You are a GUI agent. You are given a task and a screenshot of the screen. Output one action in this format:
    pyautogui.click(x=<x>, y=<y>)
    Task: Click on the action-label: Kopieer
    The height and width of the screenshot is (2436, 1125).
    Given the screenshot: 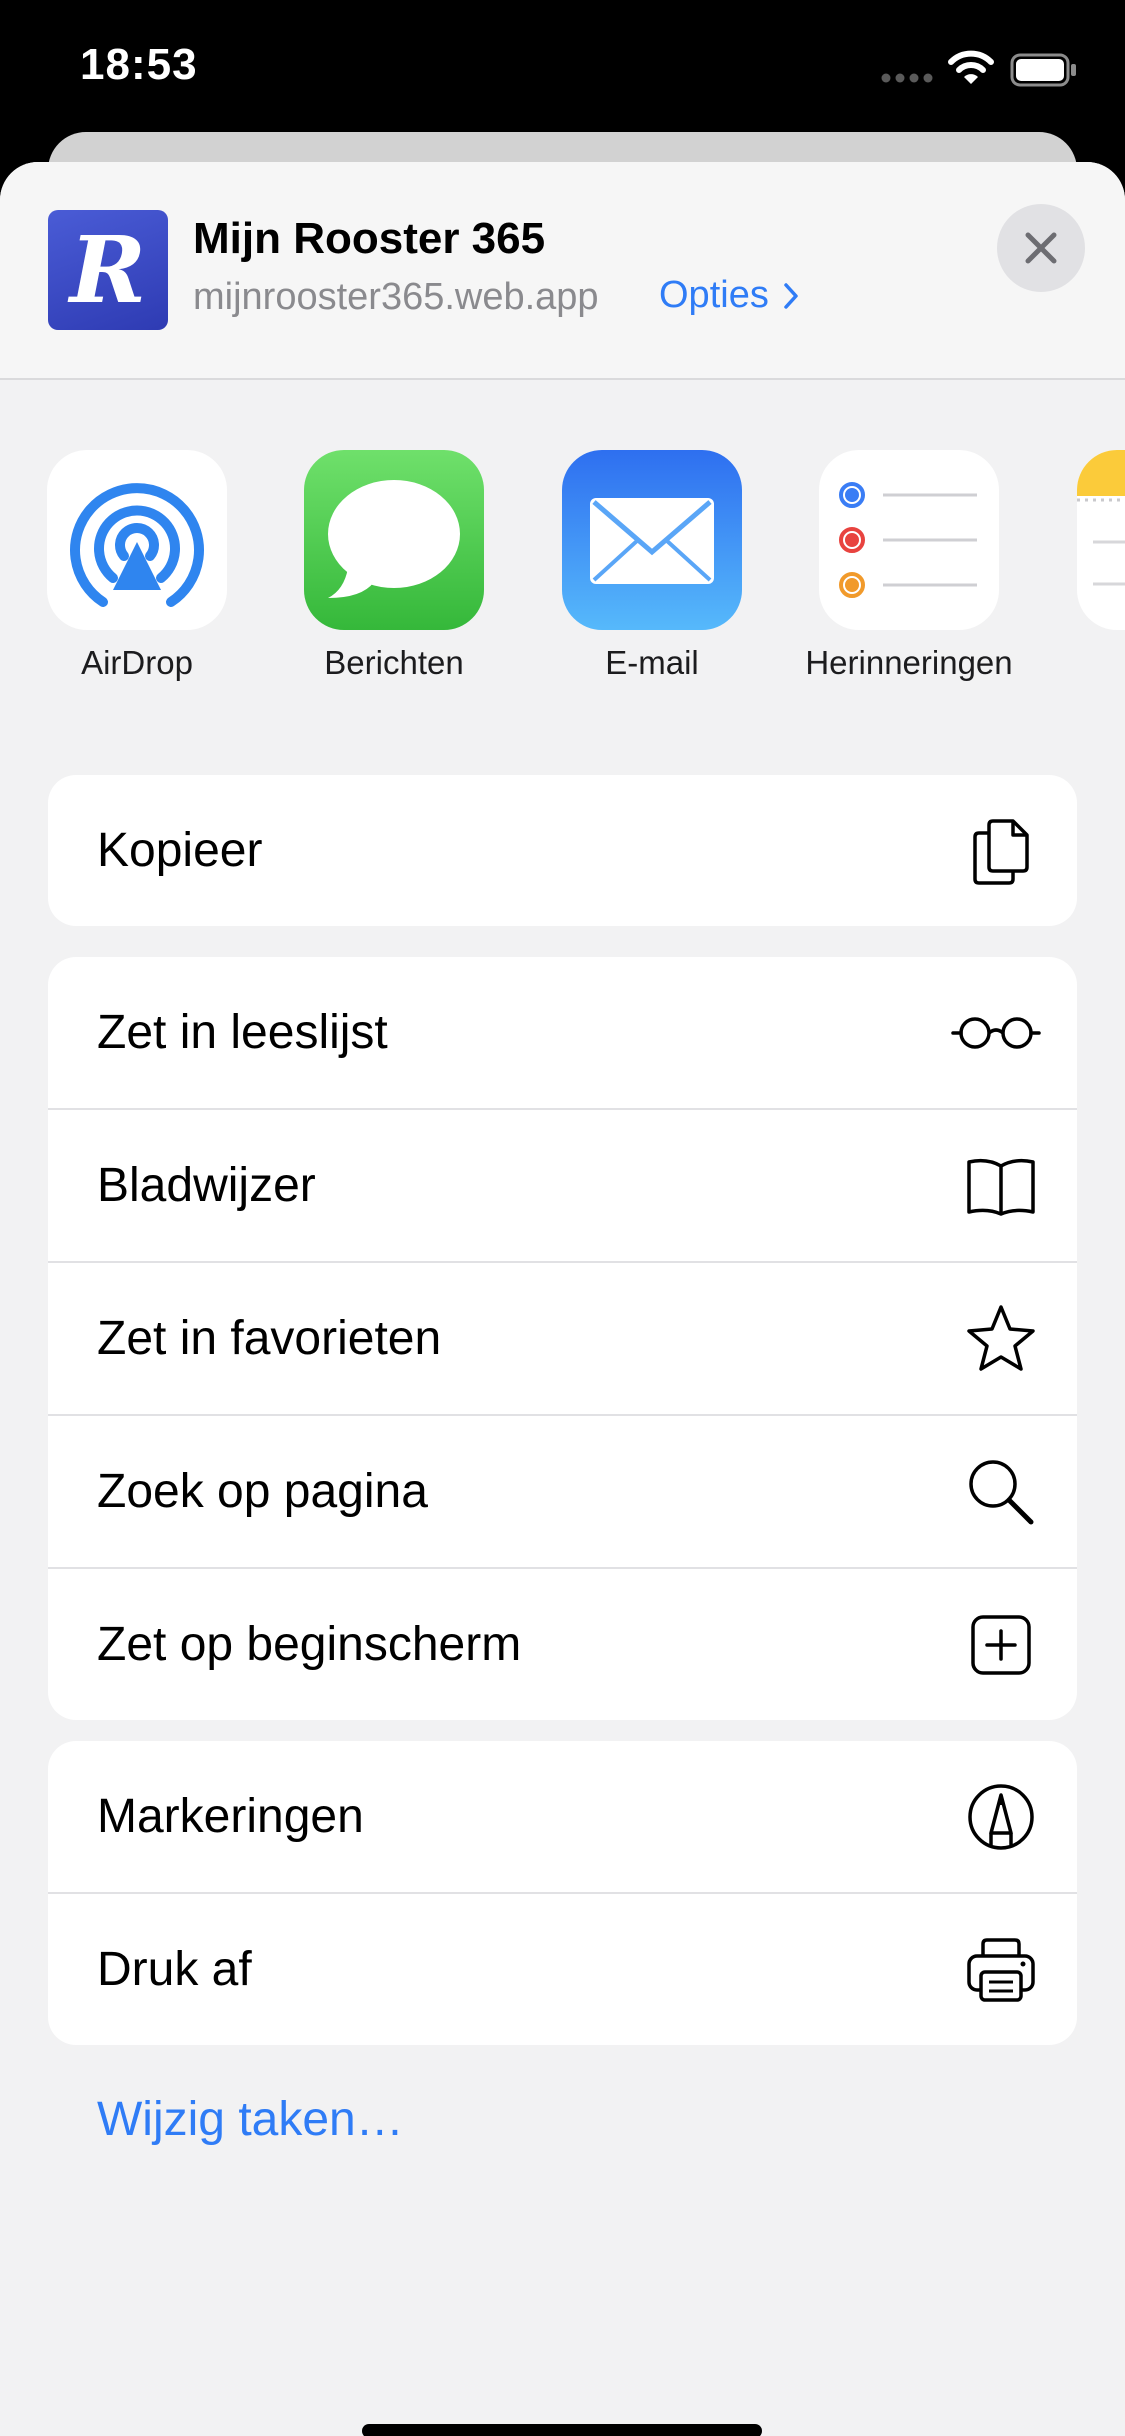 What is the action you would take?
    pyautogui.click(x=180, y=850)
    